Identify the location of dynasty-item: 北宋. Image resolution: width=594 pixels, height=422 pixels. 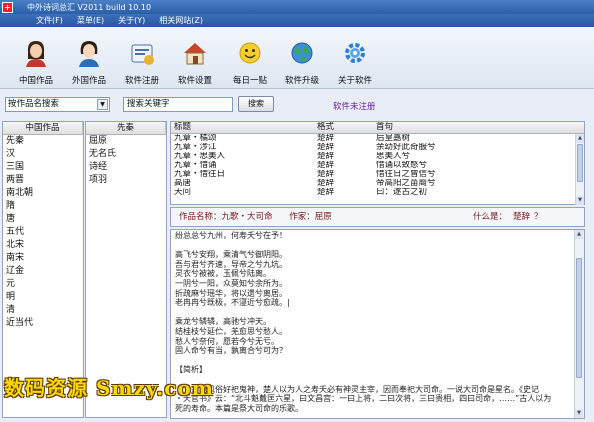
(43, 245).